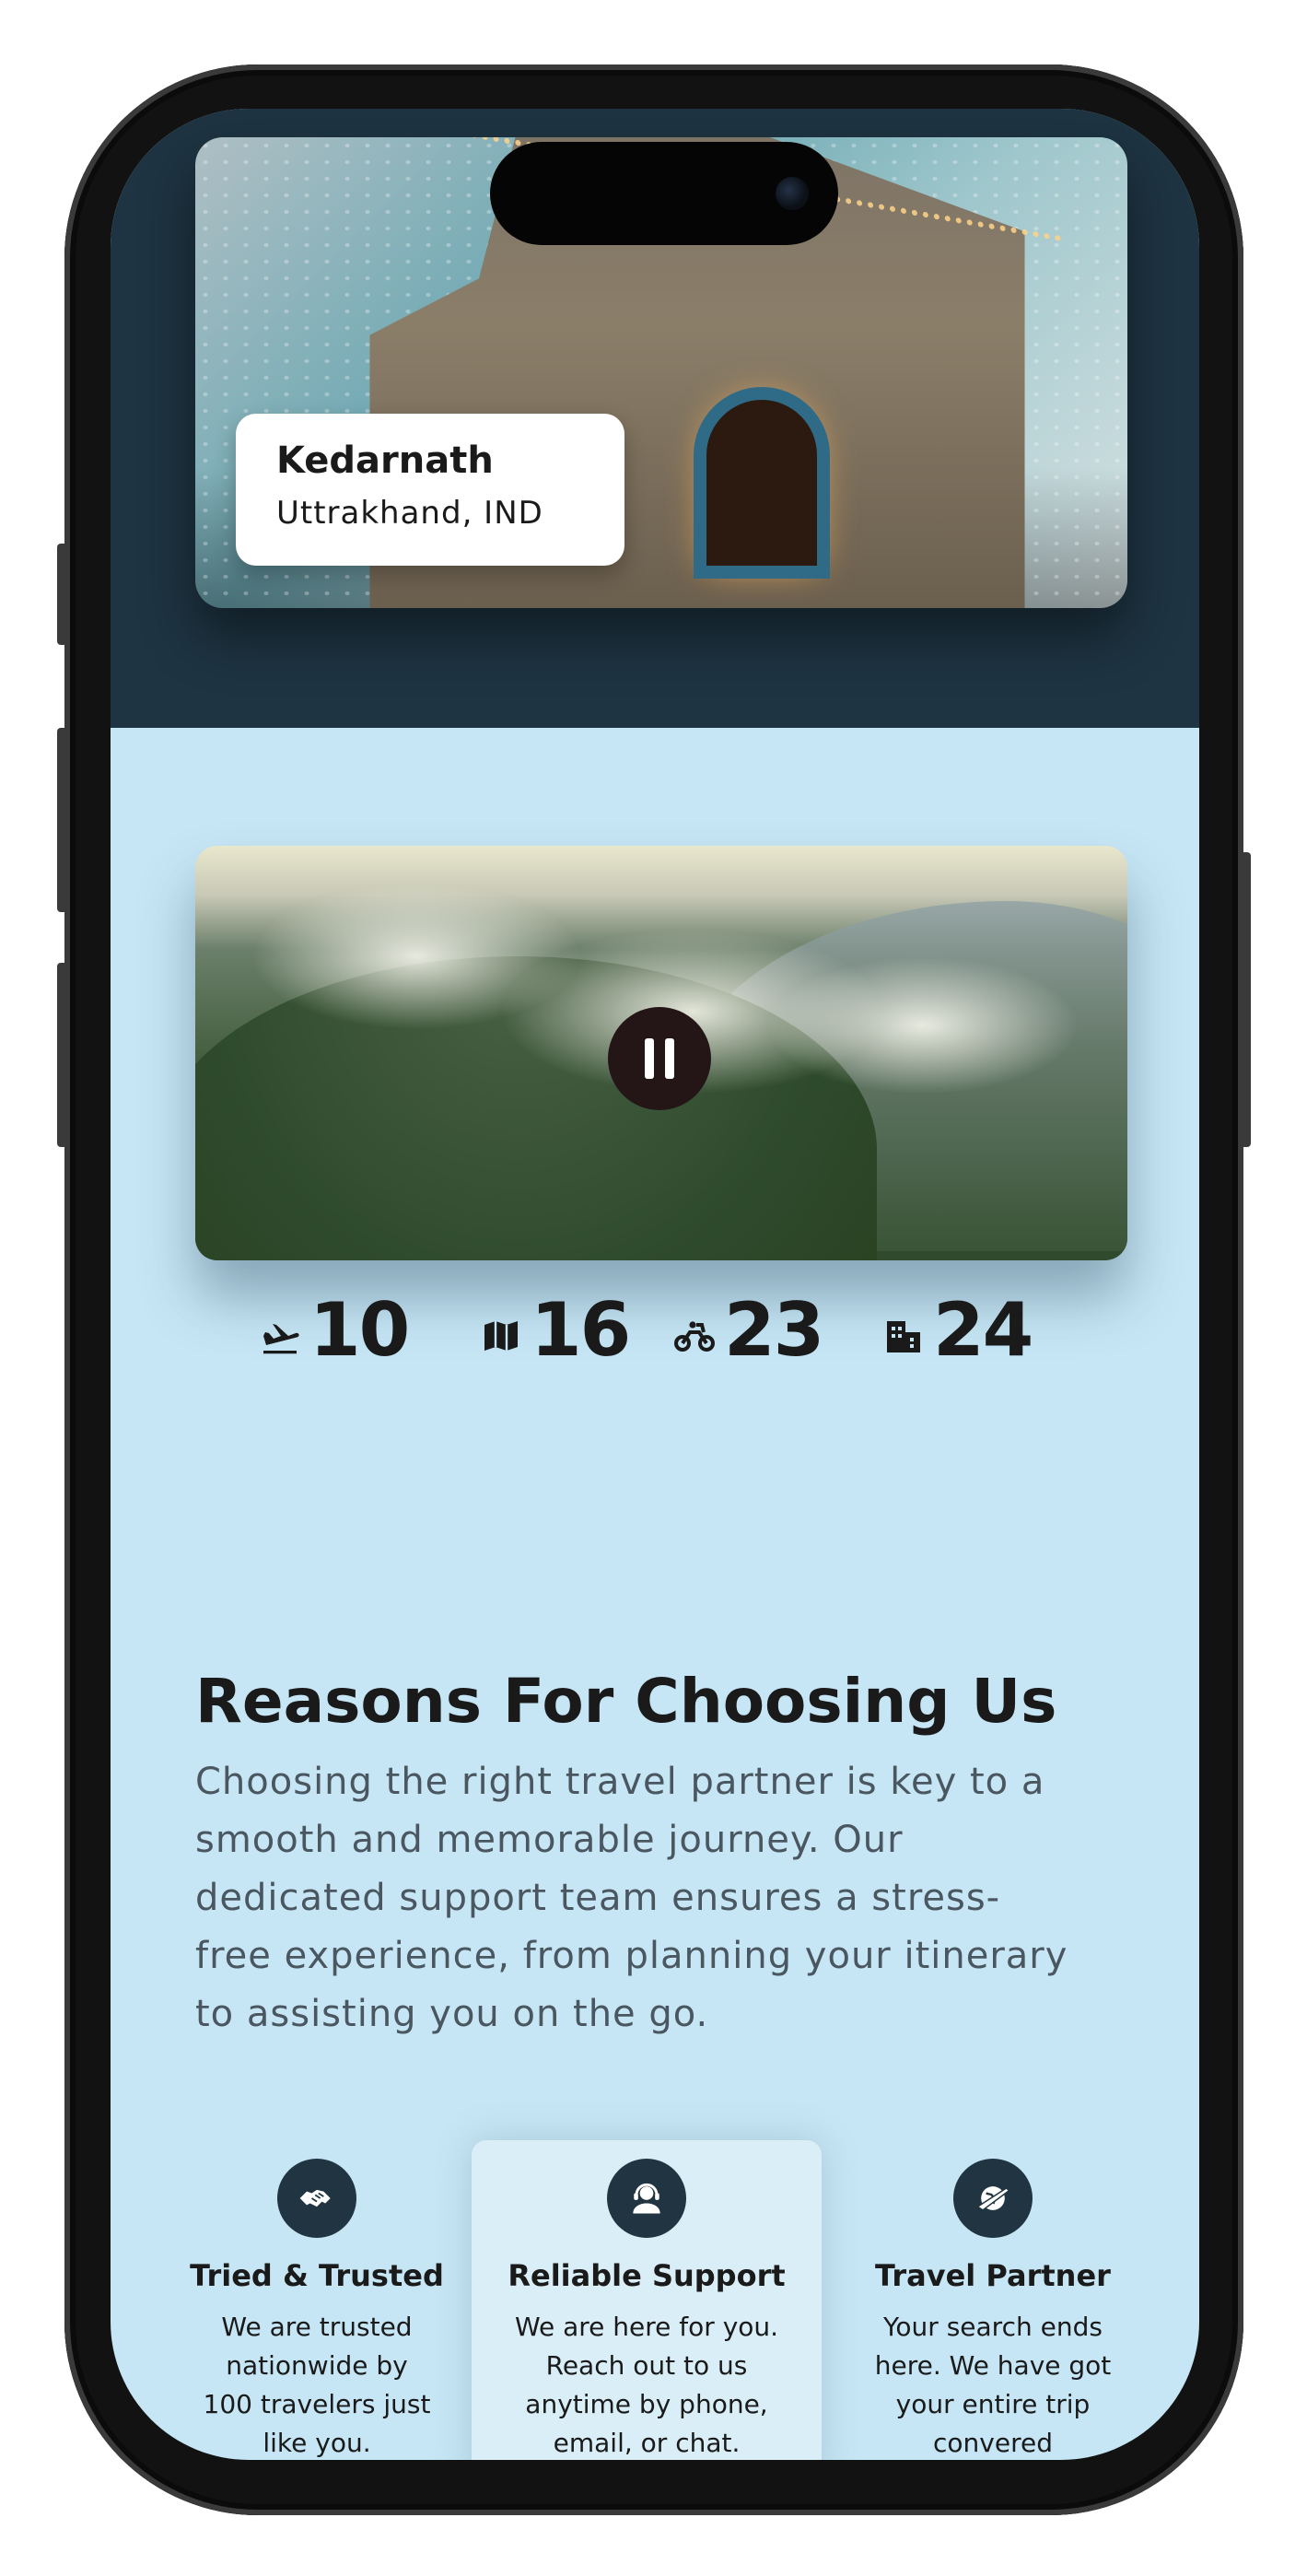  I want to click on volume-down-button, so click(63, 1055).